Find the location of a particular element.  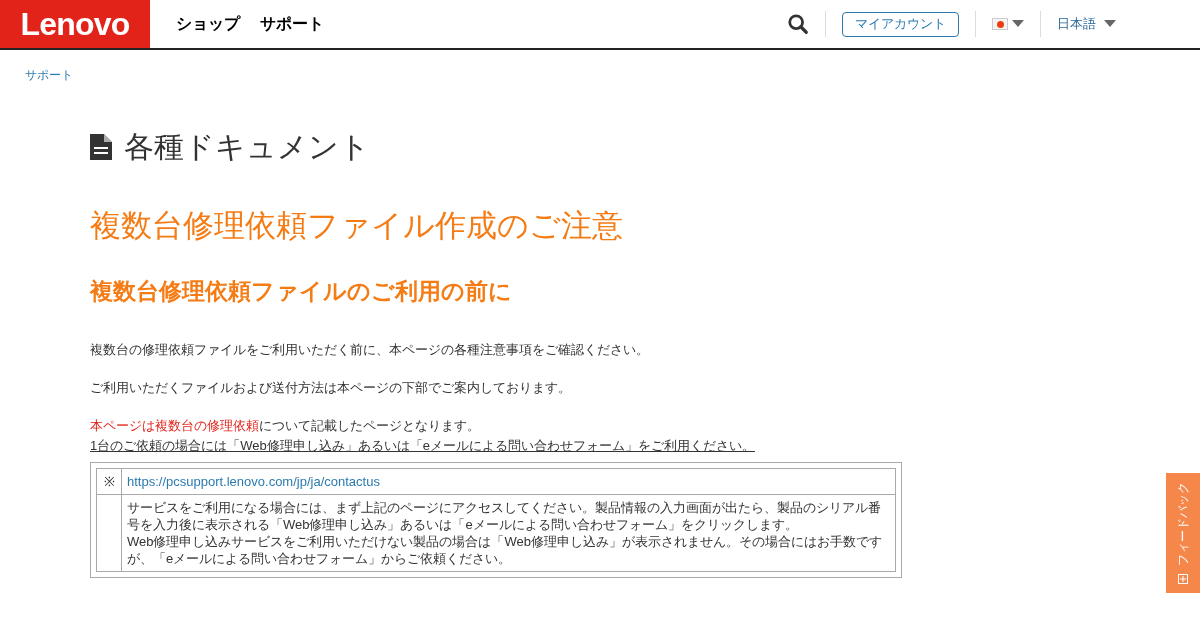

search-icon is located at coordinates (798, 24).